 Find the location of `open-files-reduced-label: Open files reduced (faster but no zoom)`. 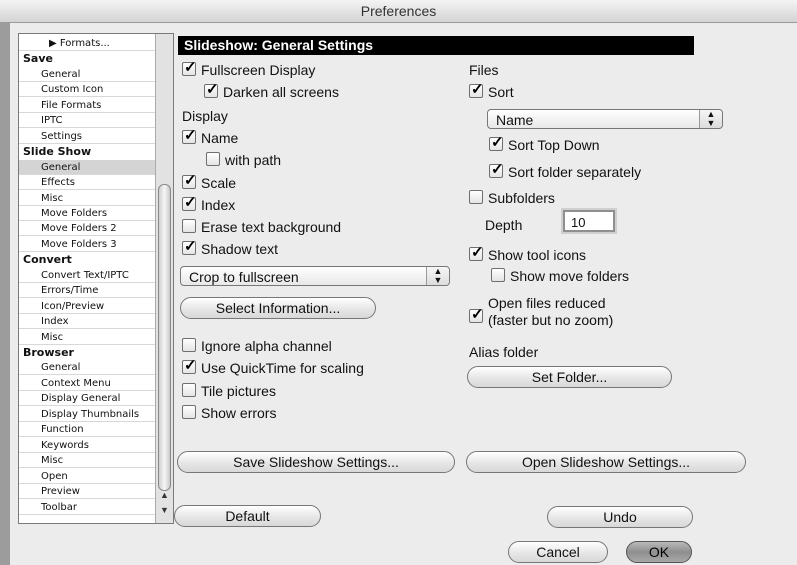

open-files-reduced-label: Open files reduced (faster but no zoom) is located at coordinates (550, 312).